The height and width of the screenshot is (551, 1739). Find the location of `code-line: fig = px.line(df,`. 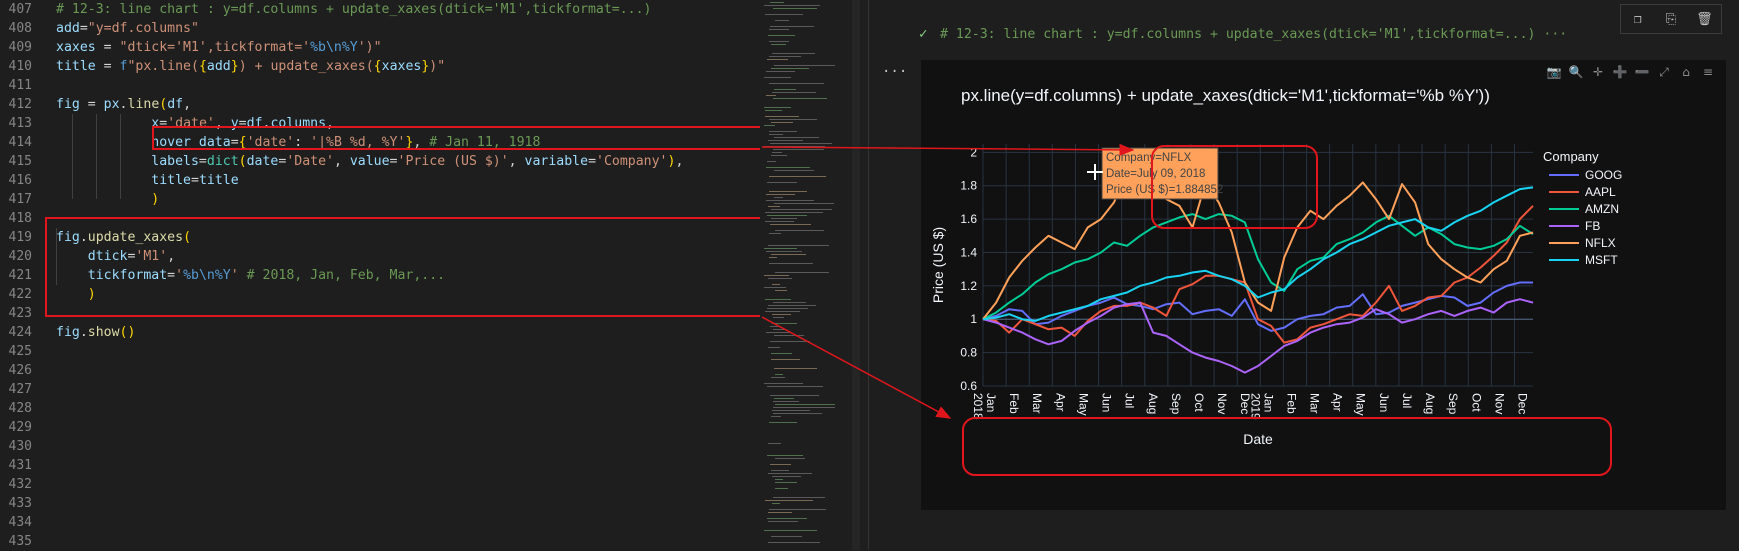

code-line: fig = px.line(df, is located at coordinates (123, 104).